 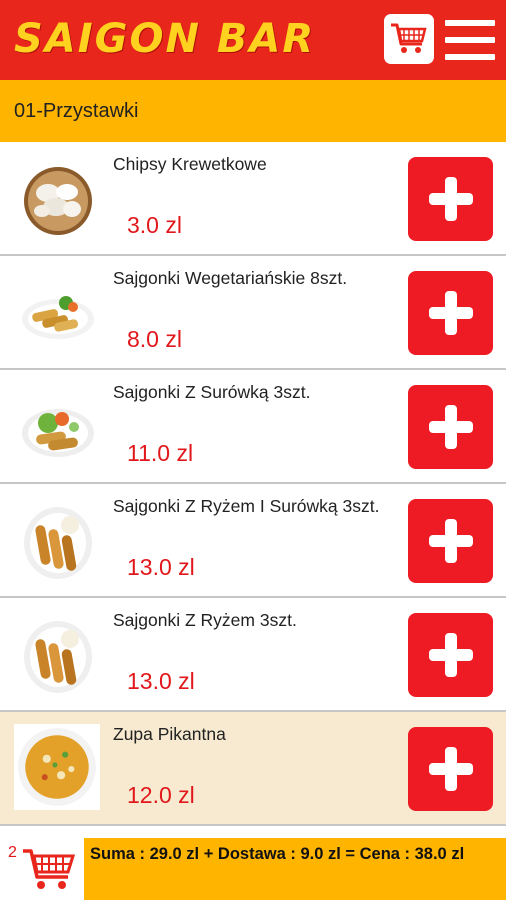 I want to click on spicy-soup-photo, so click(x=57, y=767).